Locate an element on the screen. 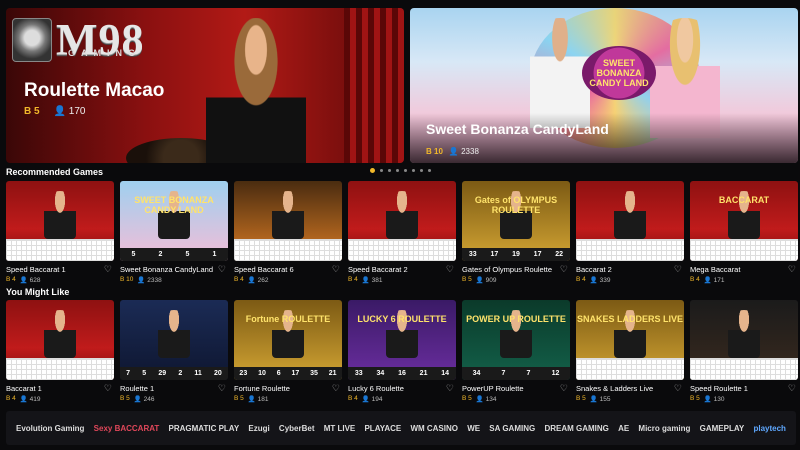 The image size is (800, 450). game-card: Speed Baccarat 6 ♡ B 4 👤 262 is located at coordinates (288, 232).